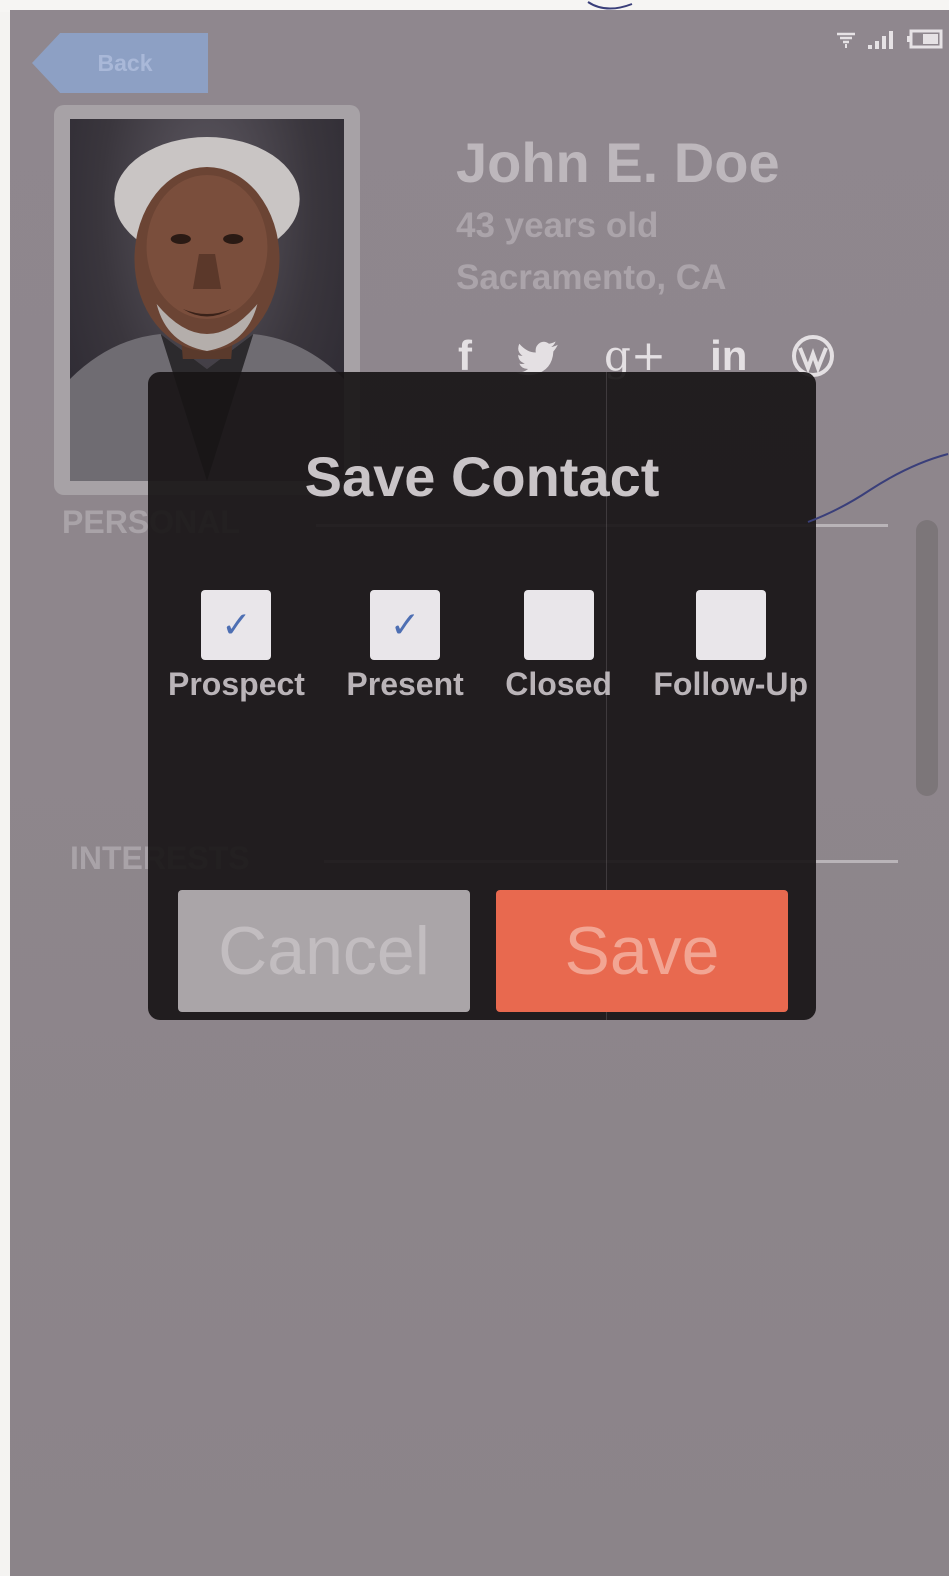 The image size is (949, 1576). What do you see at coordinates (878, 488) in the screenshot?
I see `pen-mark-annotation` at bounding box center [878, 488].